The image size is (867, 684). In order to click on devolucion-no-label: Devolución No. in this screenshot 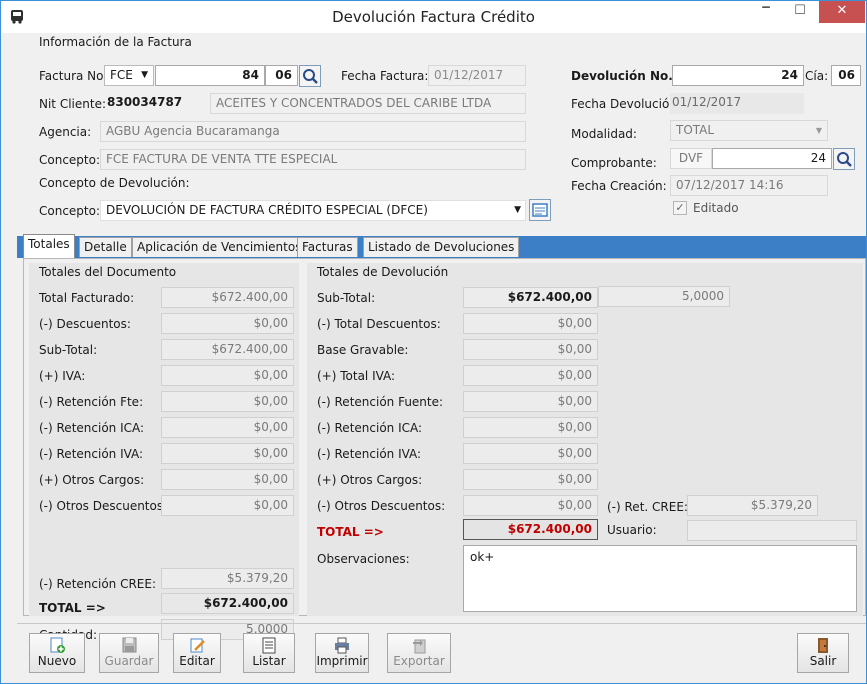, I will do `click(622, 76)`.